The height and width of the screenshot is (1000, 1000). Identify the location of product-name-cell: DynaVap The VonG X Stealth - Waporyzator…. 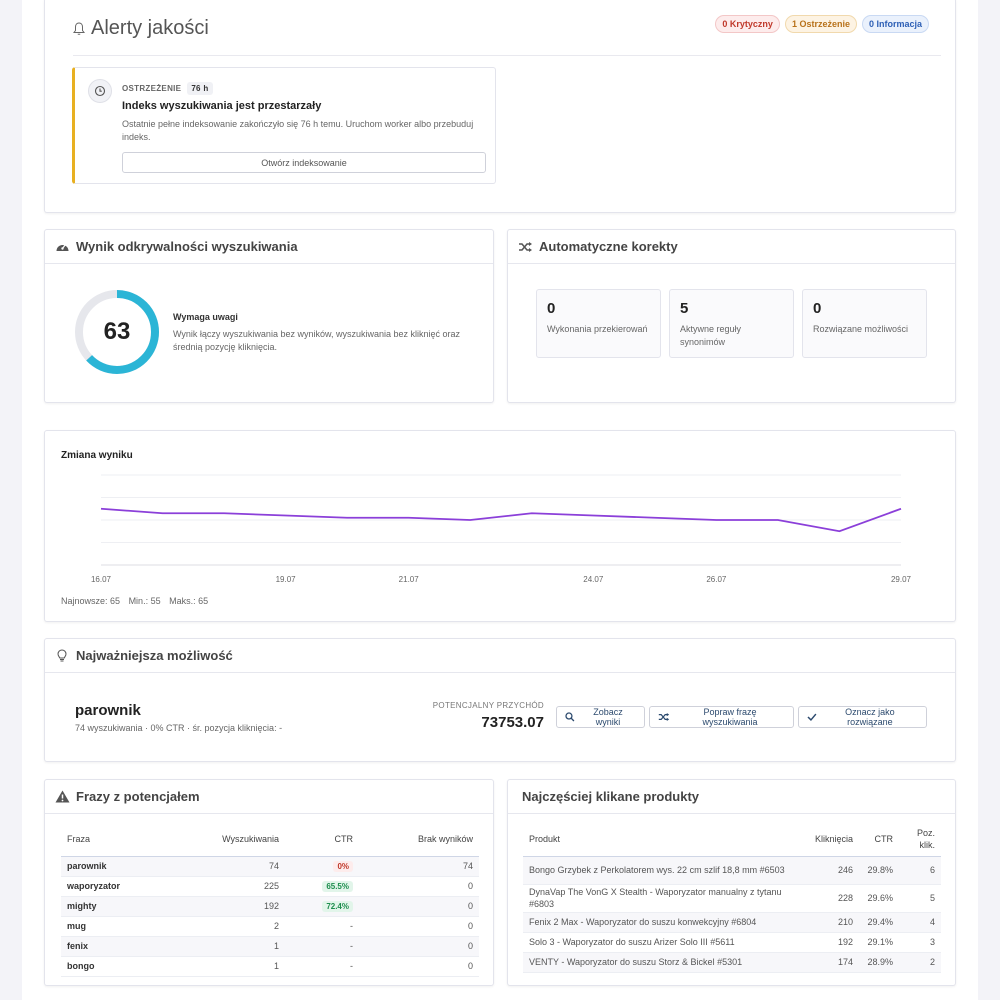
(663, 898).